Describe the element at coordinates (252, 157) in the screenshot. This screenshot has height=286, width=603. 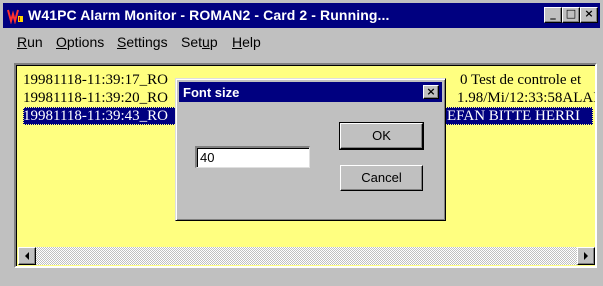
I see `font-size-input` at that location.